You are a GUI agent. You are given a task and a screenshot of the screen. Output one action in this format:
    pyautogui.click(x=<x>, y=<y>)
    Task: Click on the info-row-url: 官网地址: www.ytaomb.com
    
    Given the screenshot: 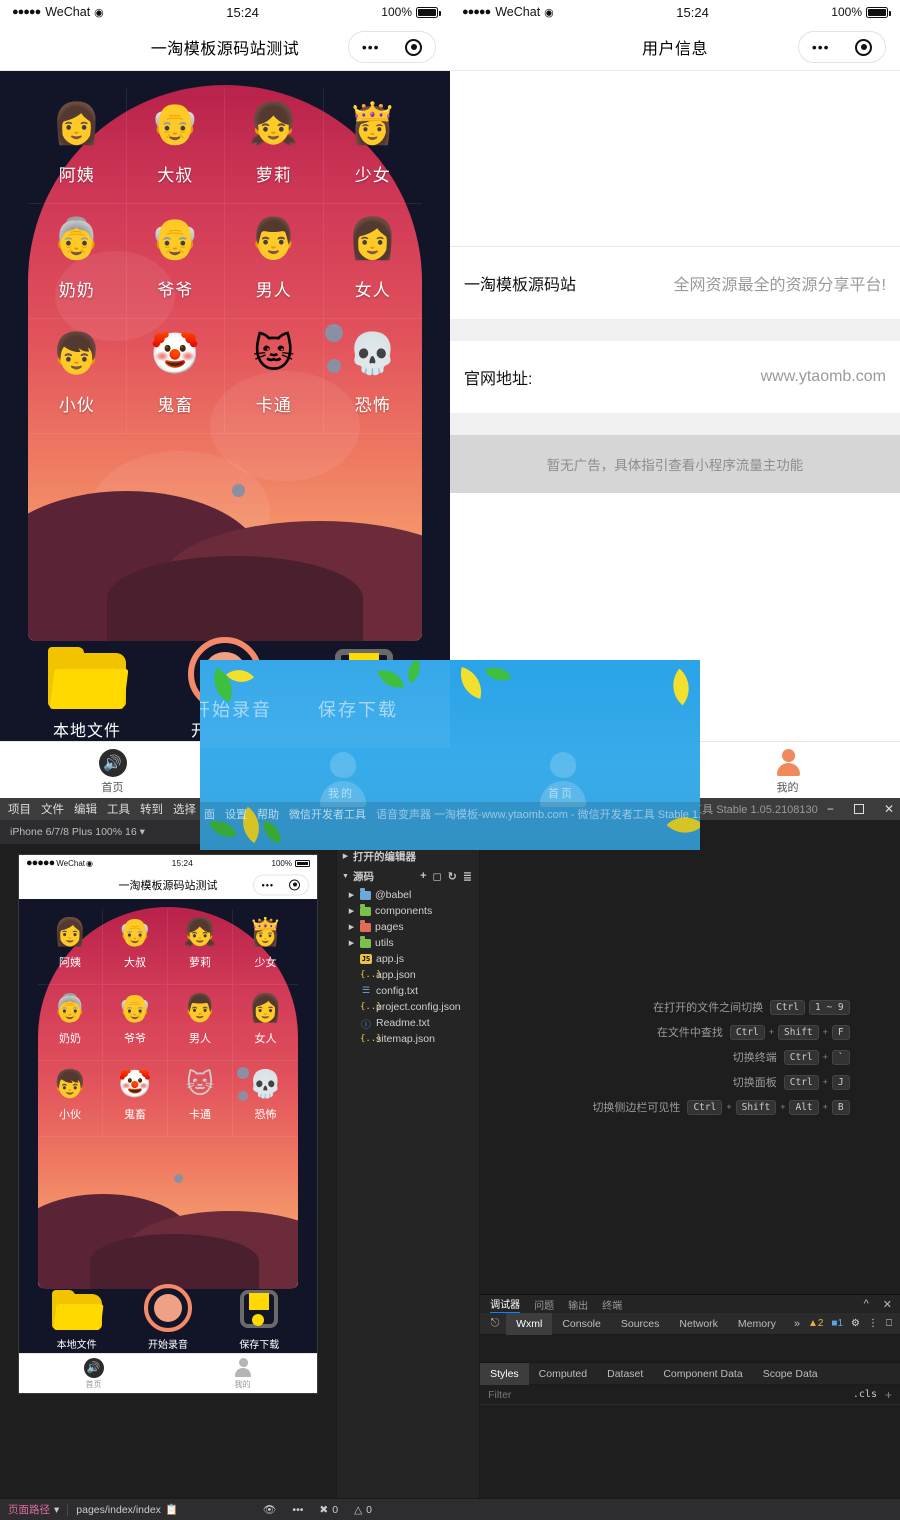 What is the action you would take?
    pyautogui.click(x=675, y=377)
    